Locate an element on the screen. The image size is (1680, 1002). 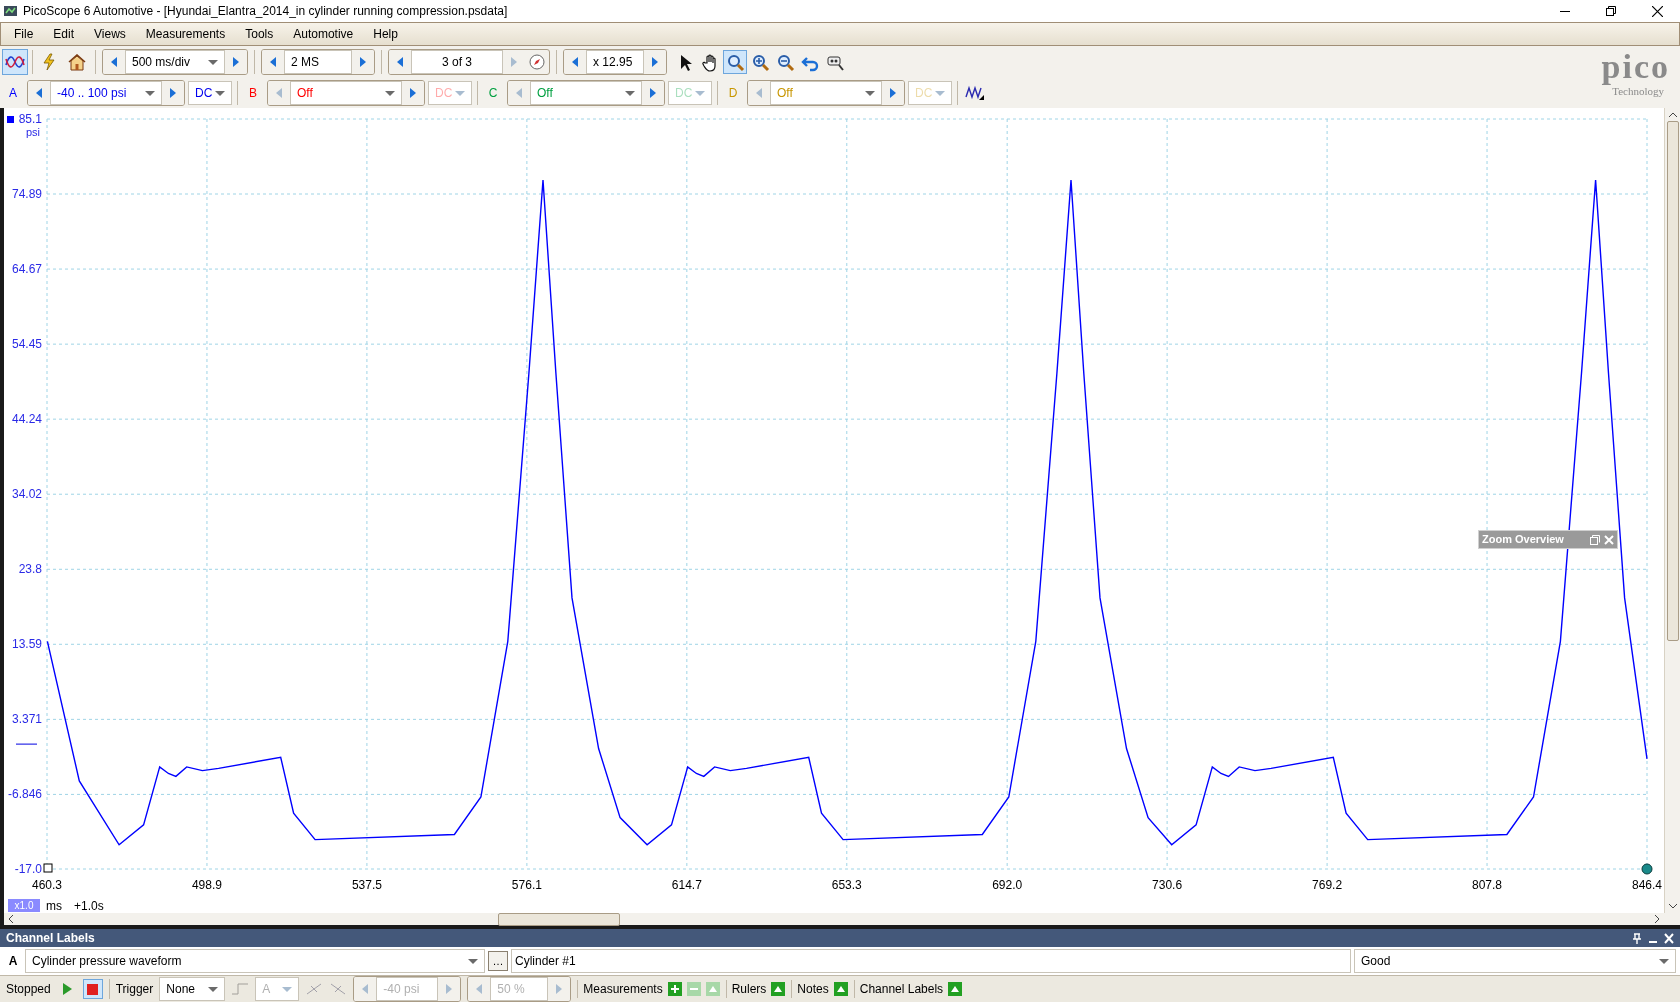
y-axis-label: 44.24 is located at coordinates (26, 419).